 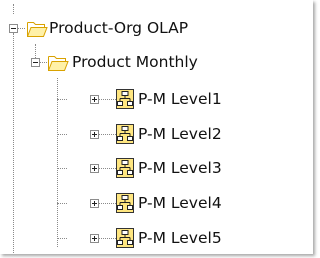 I want to click on tree-node-label: Product-Org OLAP, so click(x=119, y=28).